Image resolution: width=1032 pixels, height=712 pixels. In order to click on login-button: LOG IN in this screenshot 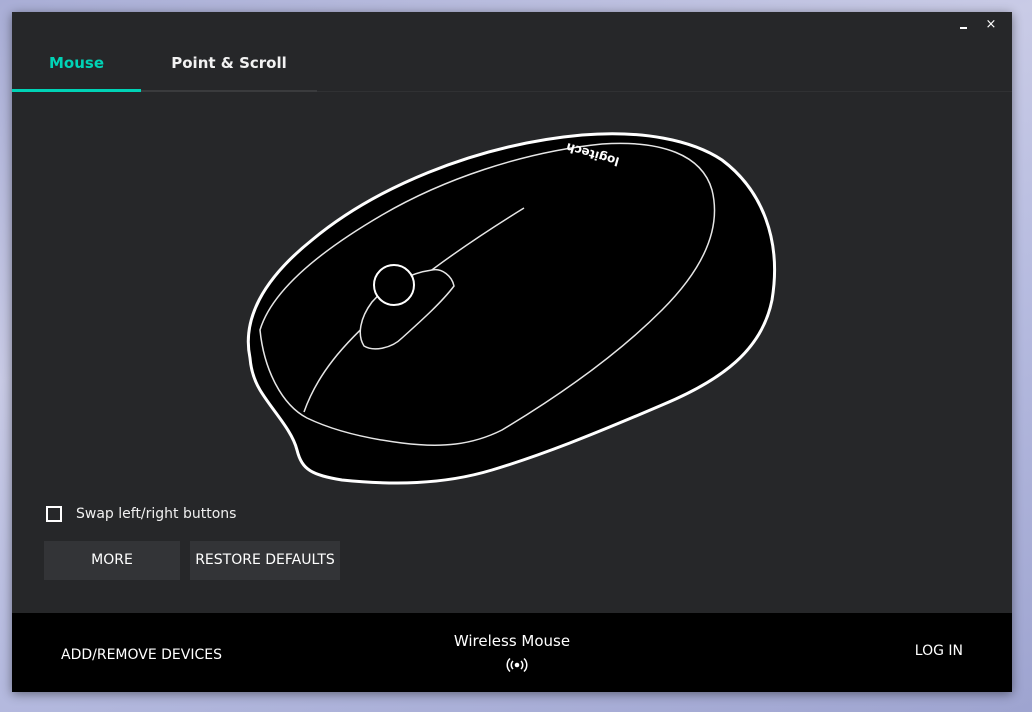, I will do `click(939, 651)`.